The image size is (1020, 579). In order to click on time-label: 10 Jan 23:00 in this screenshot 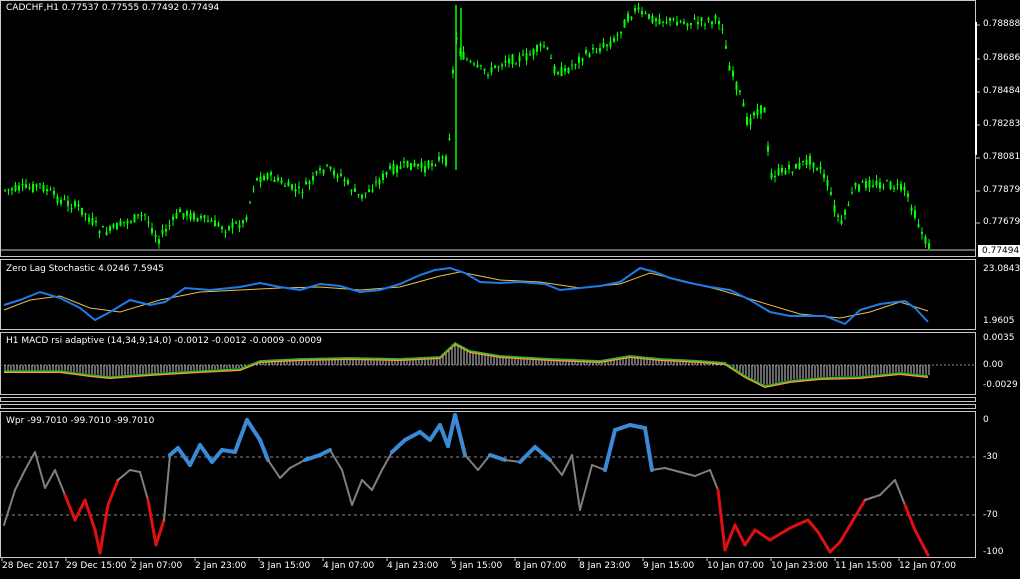, I will do `click(799, 566)`.